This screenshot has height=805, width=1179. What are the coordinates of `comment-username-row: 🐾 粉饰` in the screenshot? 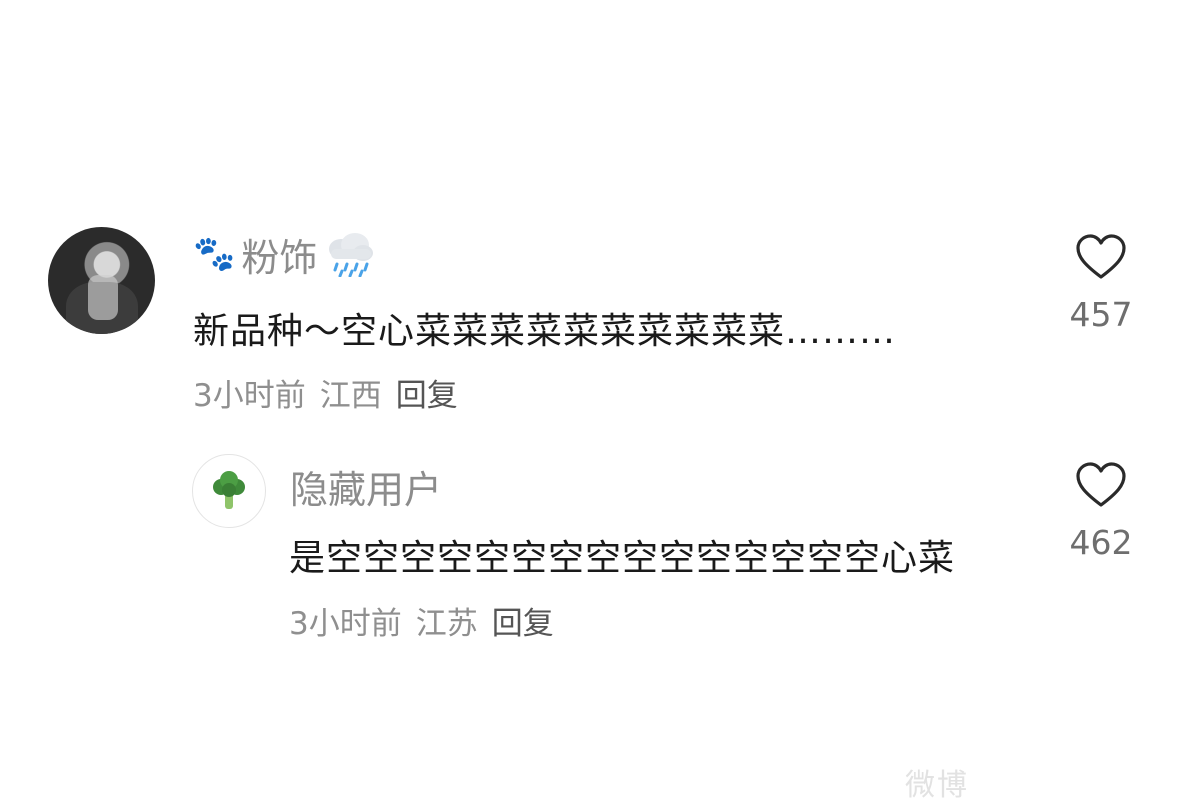 It's located at (284, 254).